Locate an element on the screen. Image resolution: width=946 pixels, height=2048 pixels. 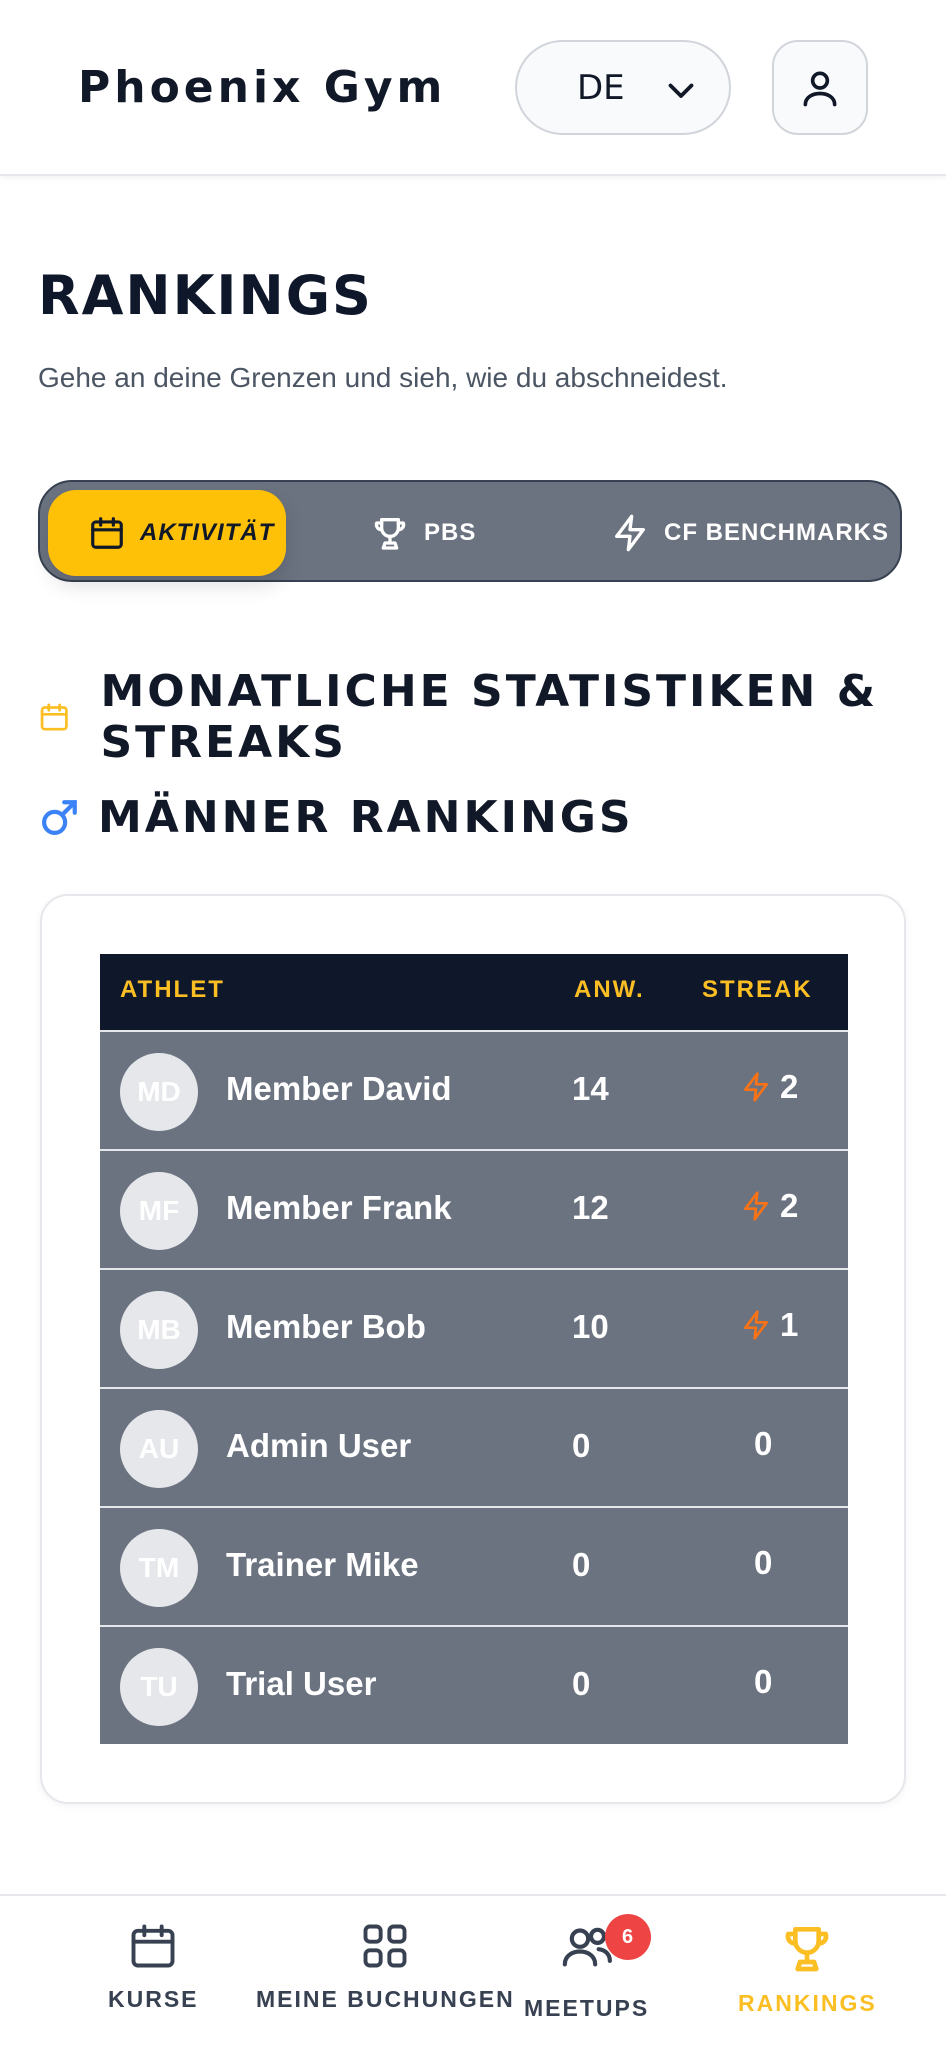
language-value: DE is located at coordinates (601, 87).